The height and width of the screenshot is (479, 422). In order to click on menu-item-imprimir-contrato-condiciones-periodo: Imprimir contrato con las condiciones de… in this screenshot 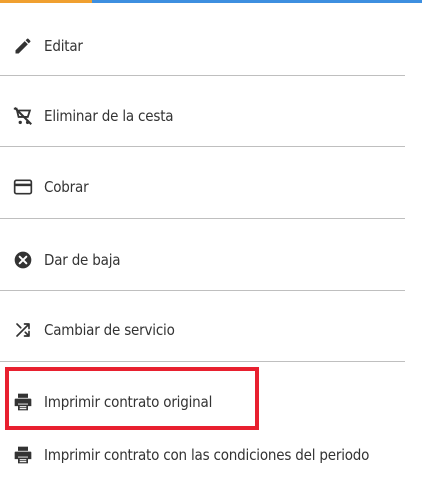, I will do `click(202, 455)`.